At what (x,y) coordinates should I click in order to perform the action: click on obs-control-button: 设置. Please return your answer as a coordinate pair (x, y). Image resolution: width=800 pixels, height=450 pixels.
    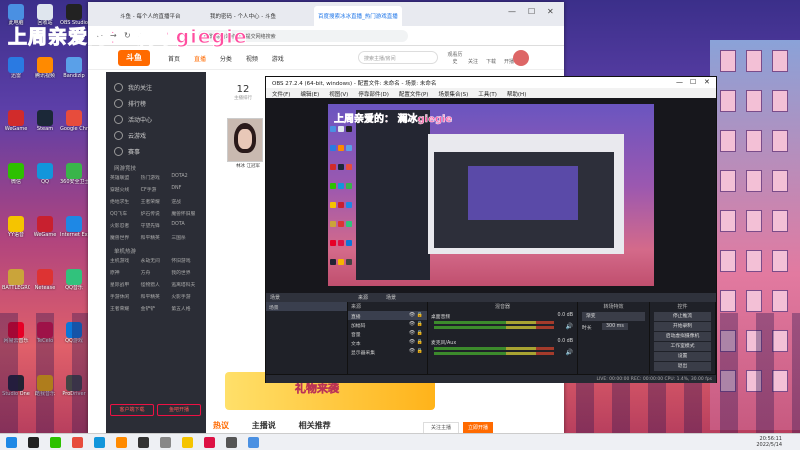
    Looking at the image, I should click on (682, 356).